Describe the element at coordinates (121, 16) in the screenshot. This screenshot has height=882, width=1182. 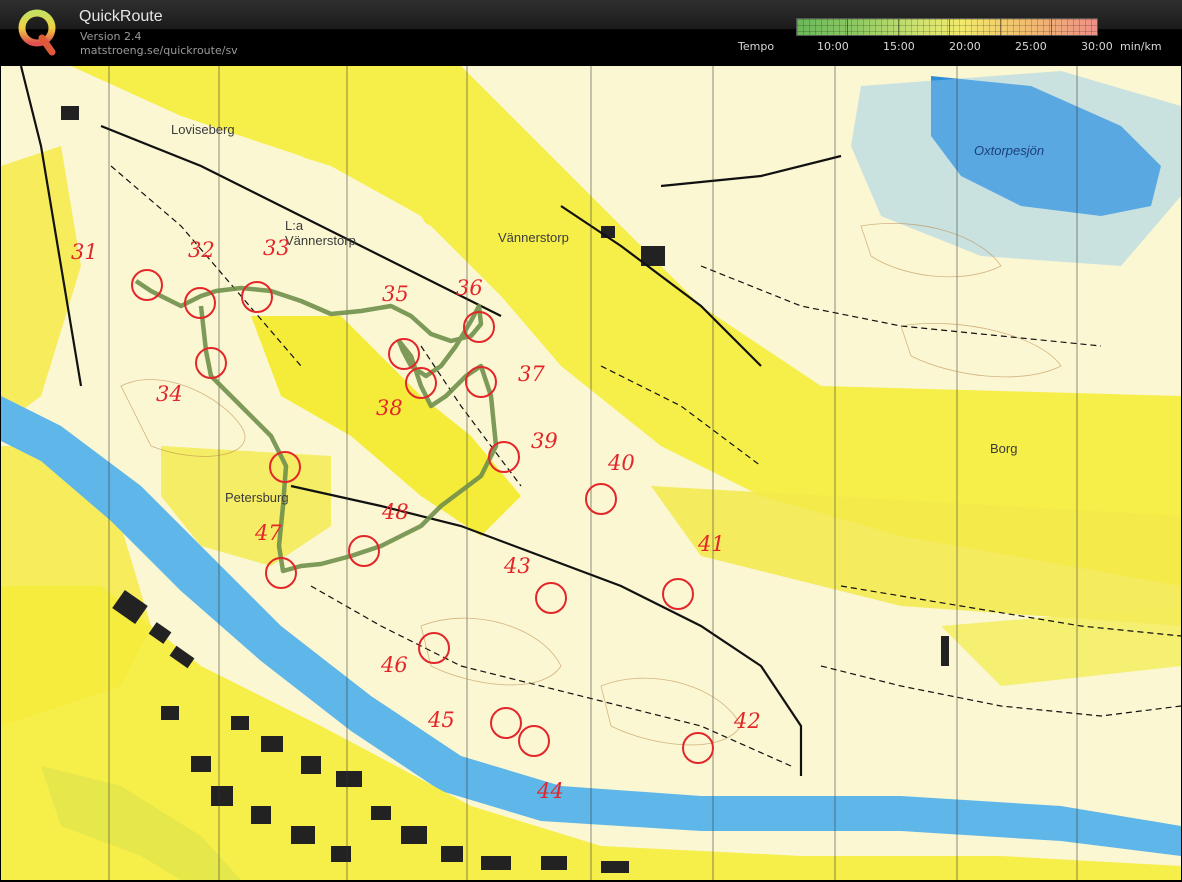
I see `app-title: QuickRoute` at that location.